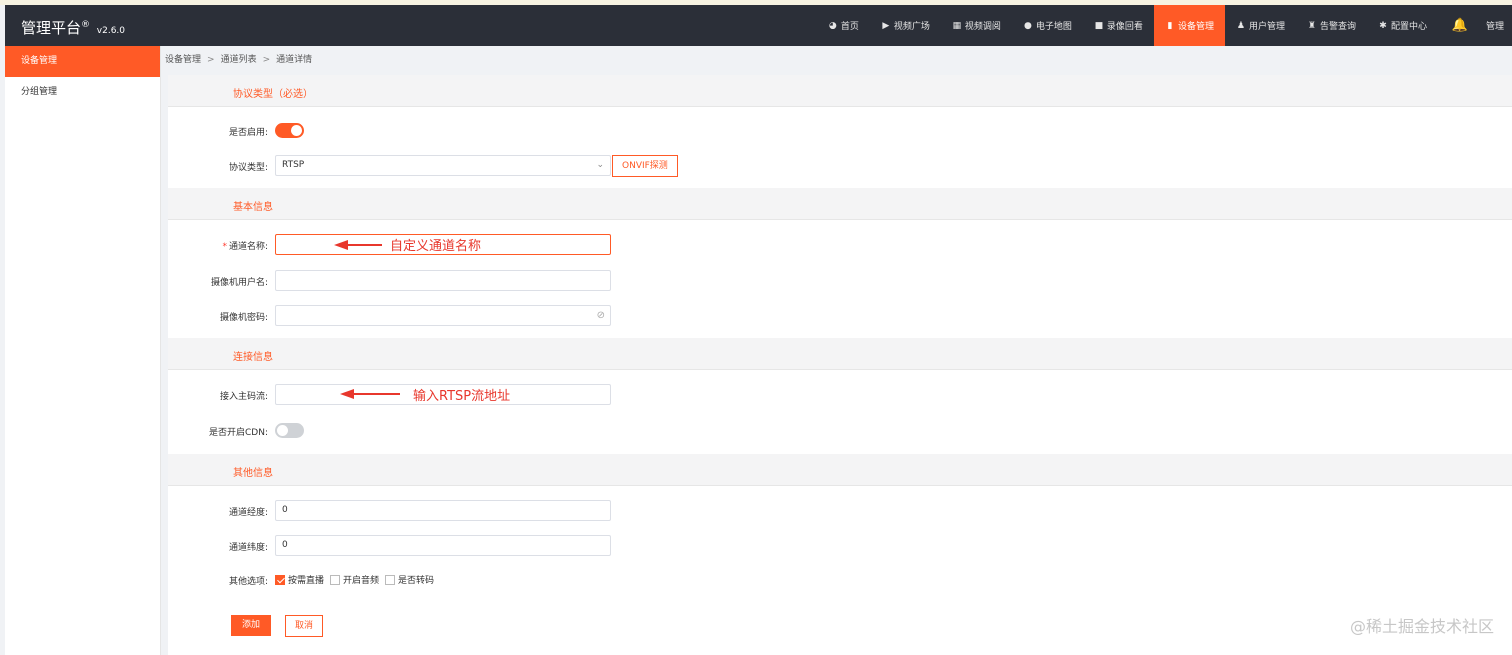 The image size is (1512, 655). Describe the element at coordinates (849, 27) in the screenshot. I see `nav-item-label: 首页` at that location.